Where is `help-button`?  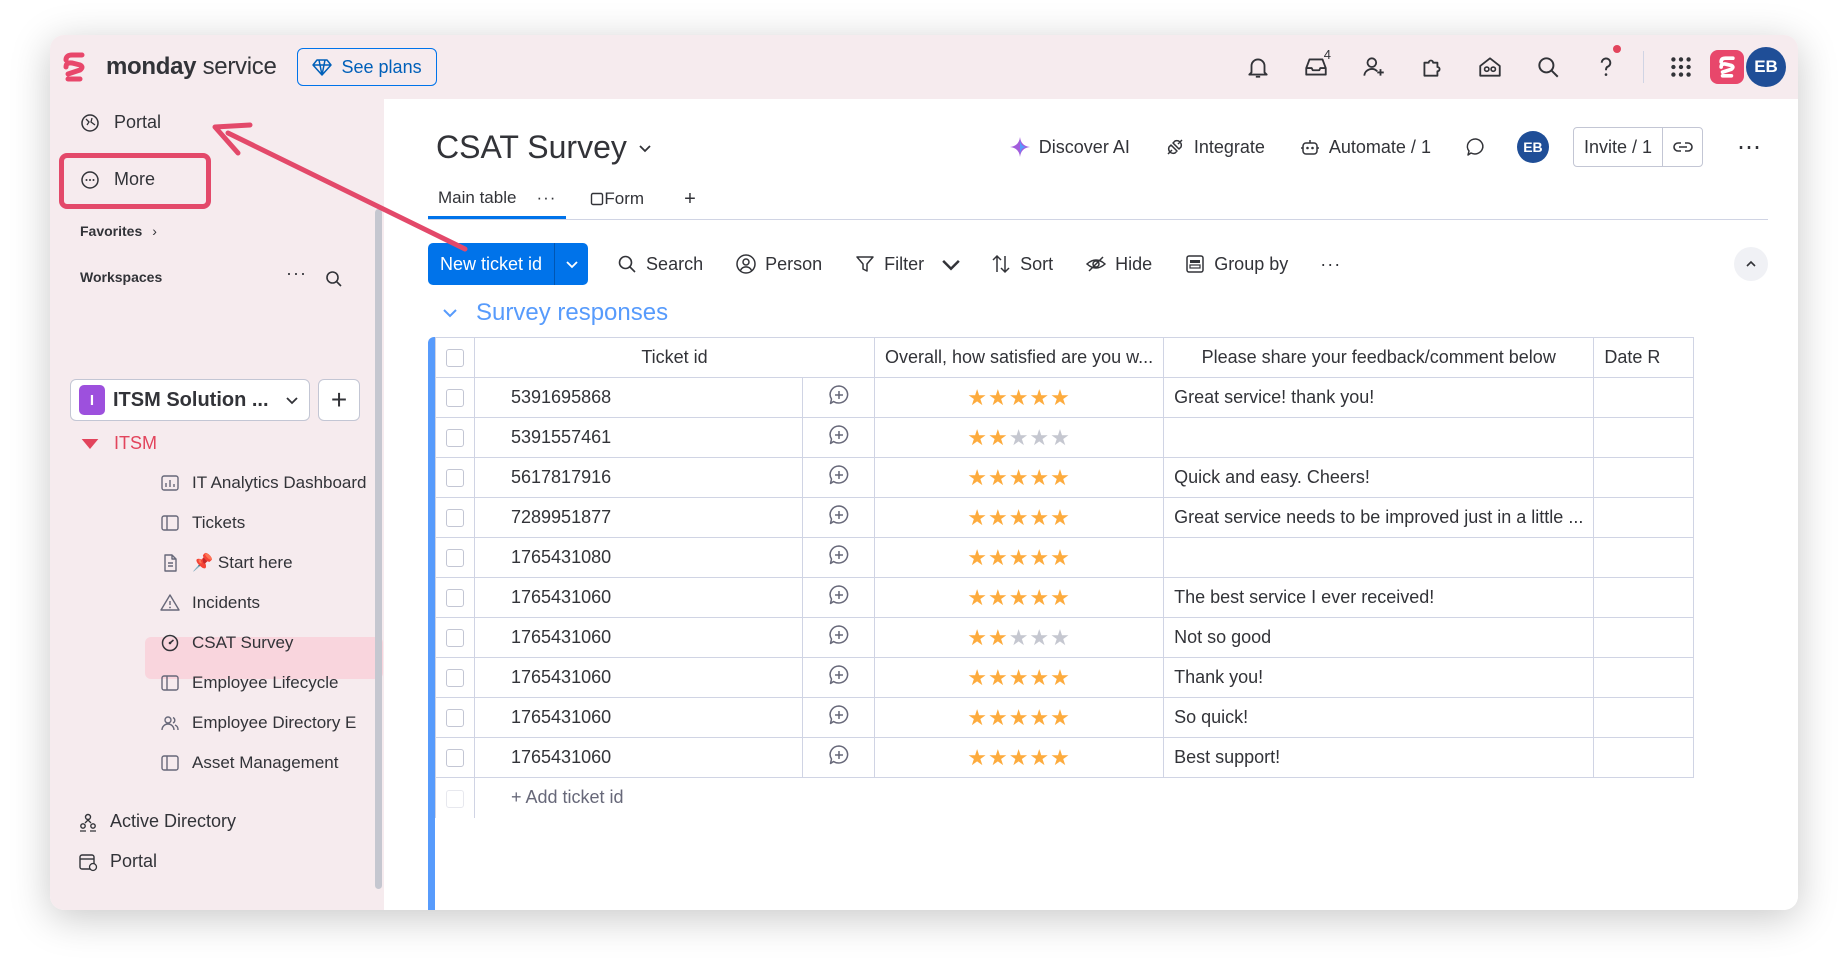 help-button is located at coordinates (1606, 67).